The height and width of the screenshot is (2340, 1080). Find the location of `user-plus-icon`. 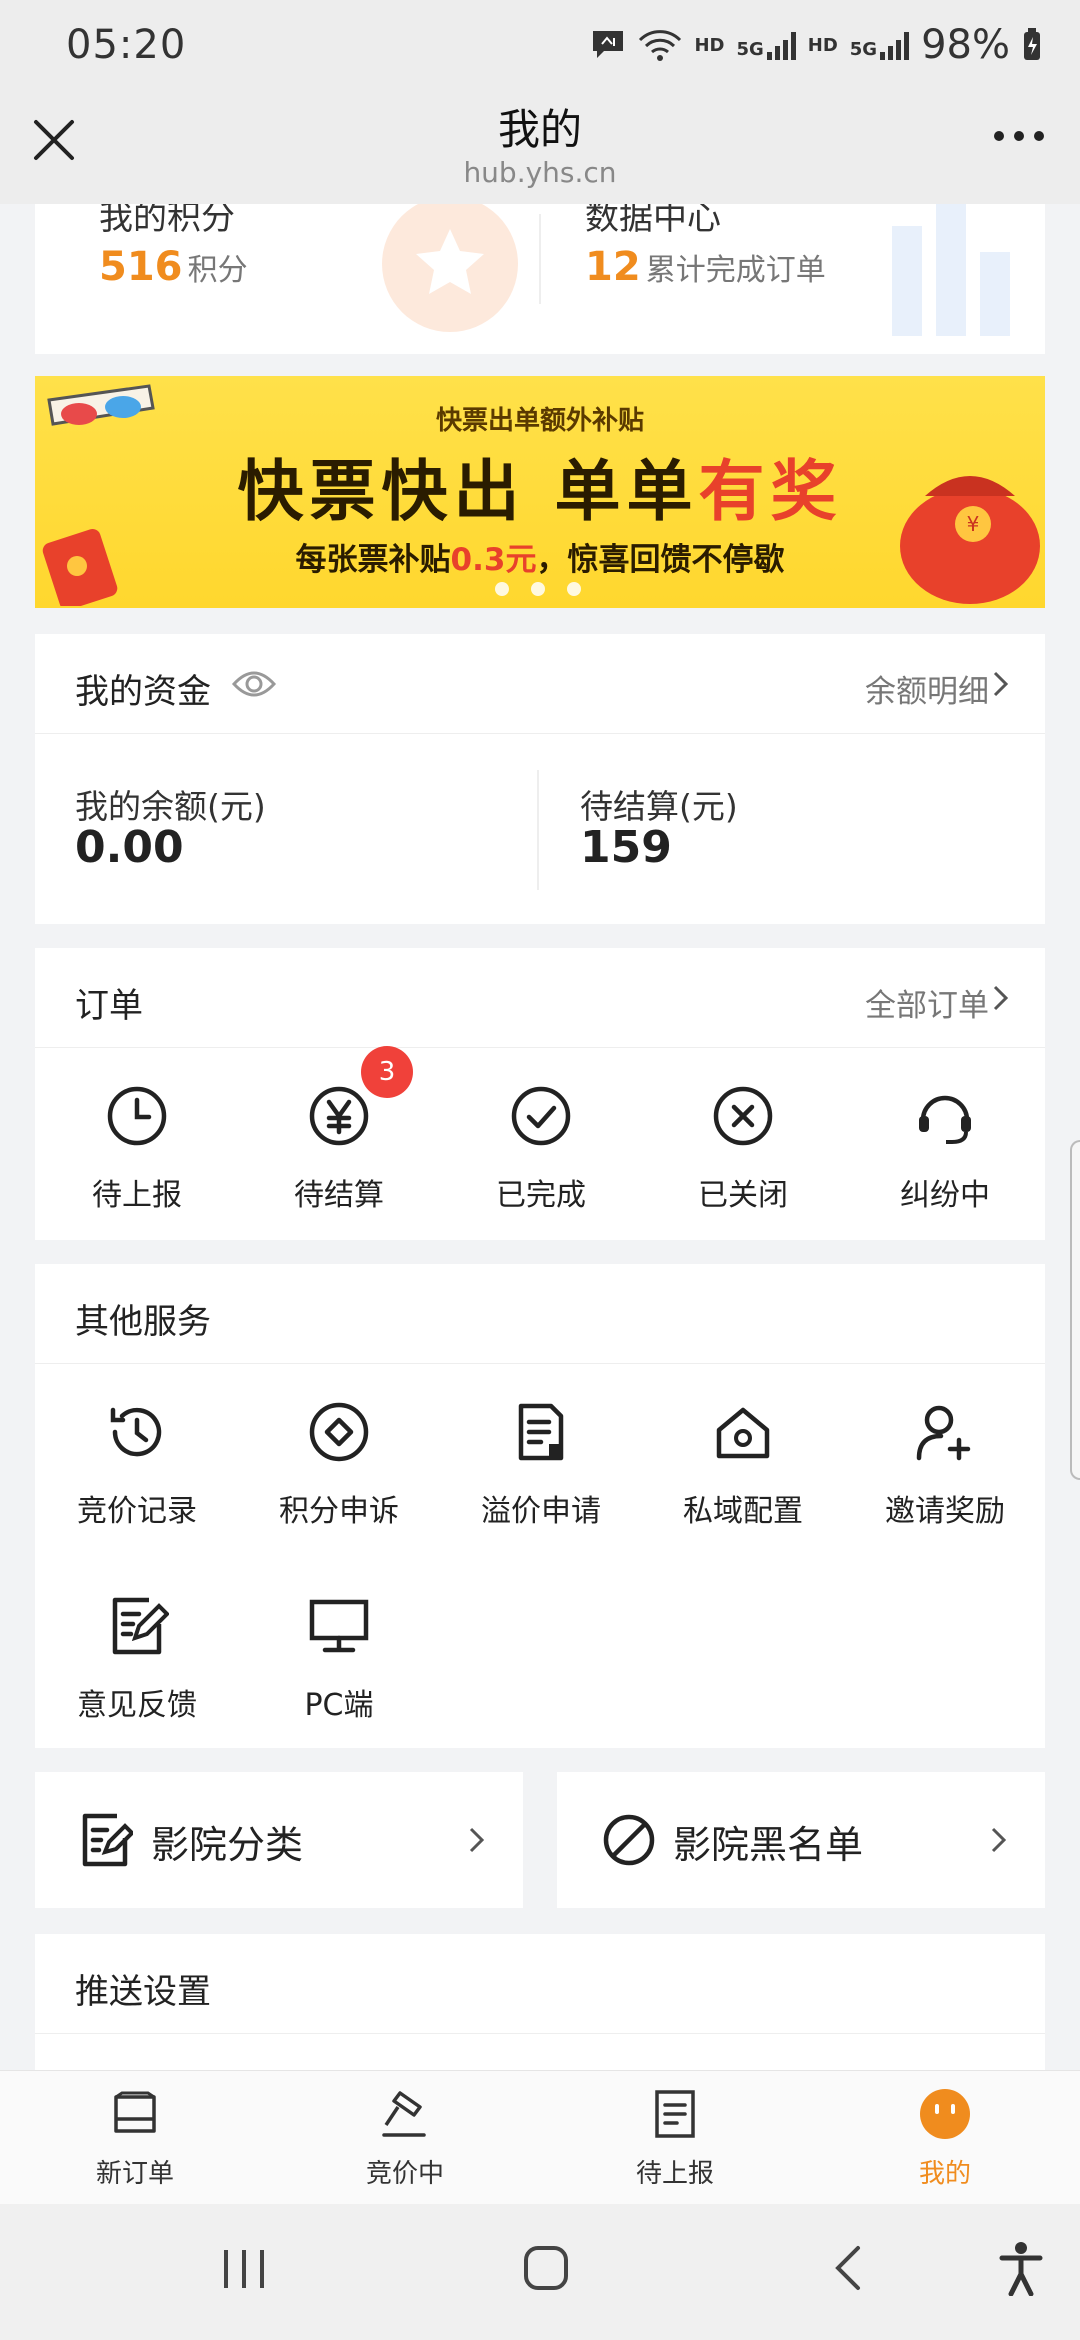

user-plus-icon is located at coordinates (943, 1433).